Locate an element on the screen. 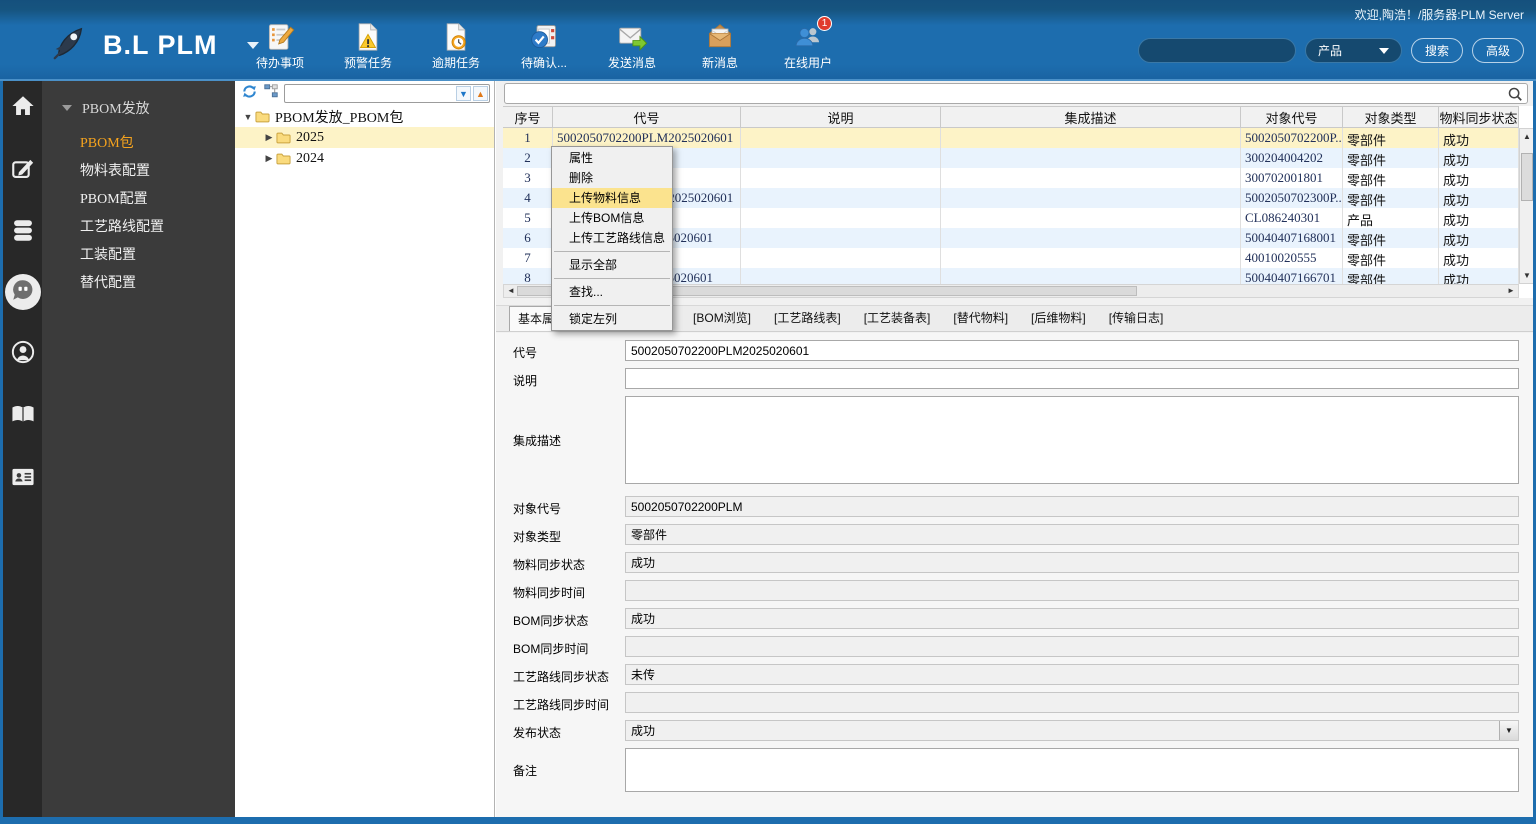  cell-object-code: 300204004202 is located at coordinates (1292, 158).